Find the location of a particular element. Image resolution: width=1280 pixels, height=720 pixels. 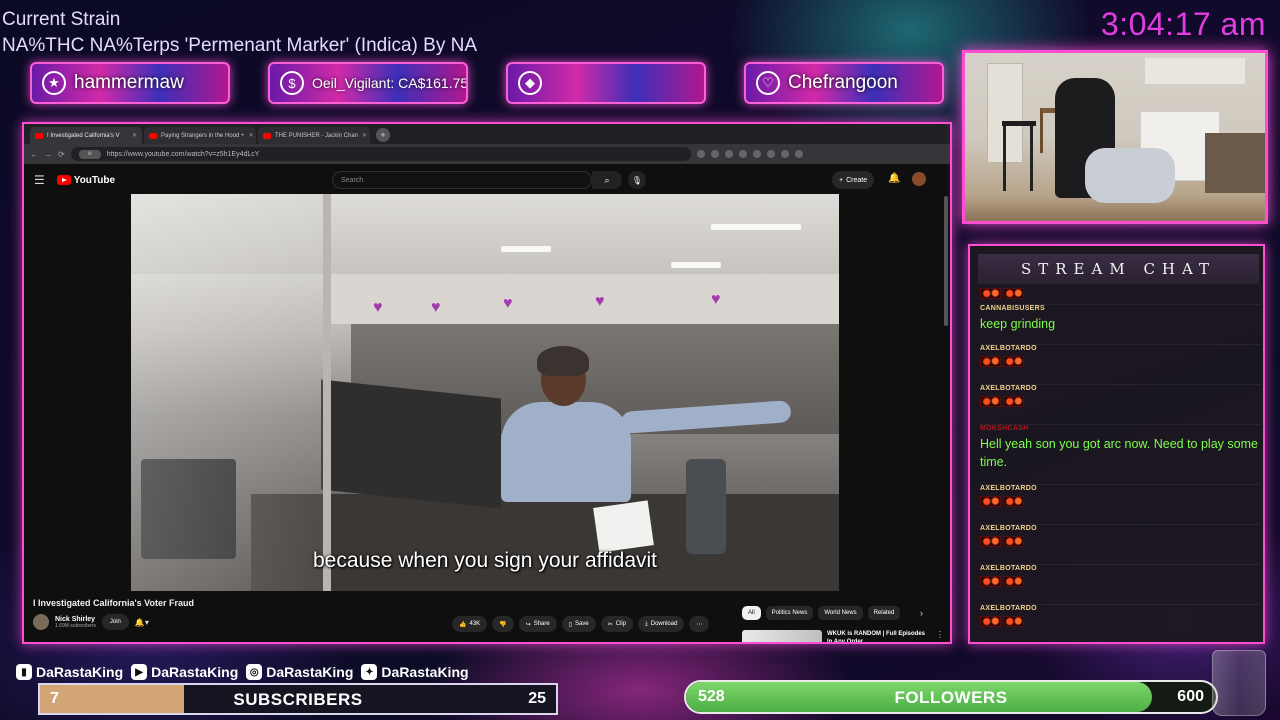

social-twitch: ▮ DaRastaKing is located at coordinates (69, 672).